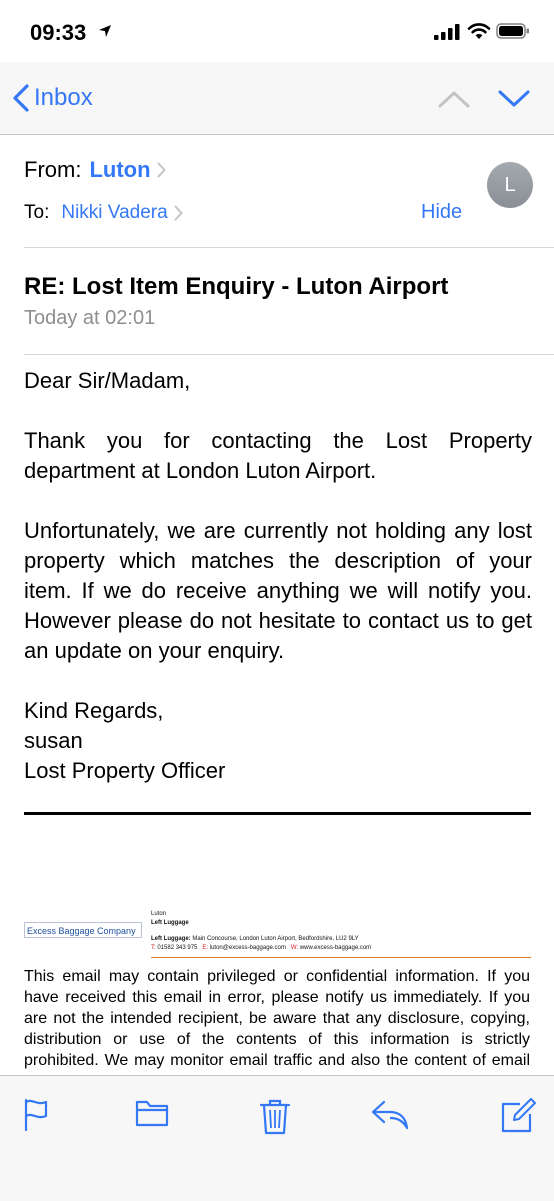 The width and height of the screenshot is (554, 1201). I want to click on flag-icon, so click(36, 1115).